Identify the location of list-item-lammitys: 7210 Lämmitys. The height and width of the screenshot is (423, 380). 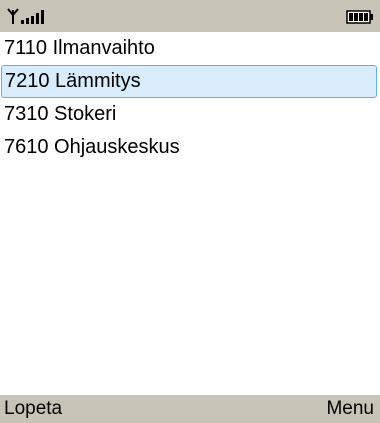
(189, 81).